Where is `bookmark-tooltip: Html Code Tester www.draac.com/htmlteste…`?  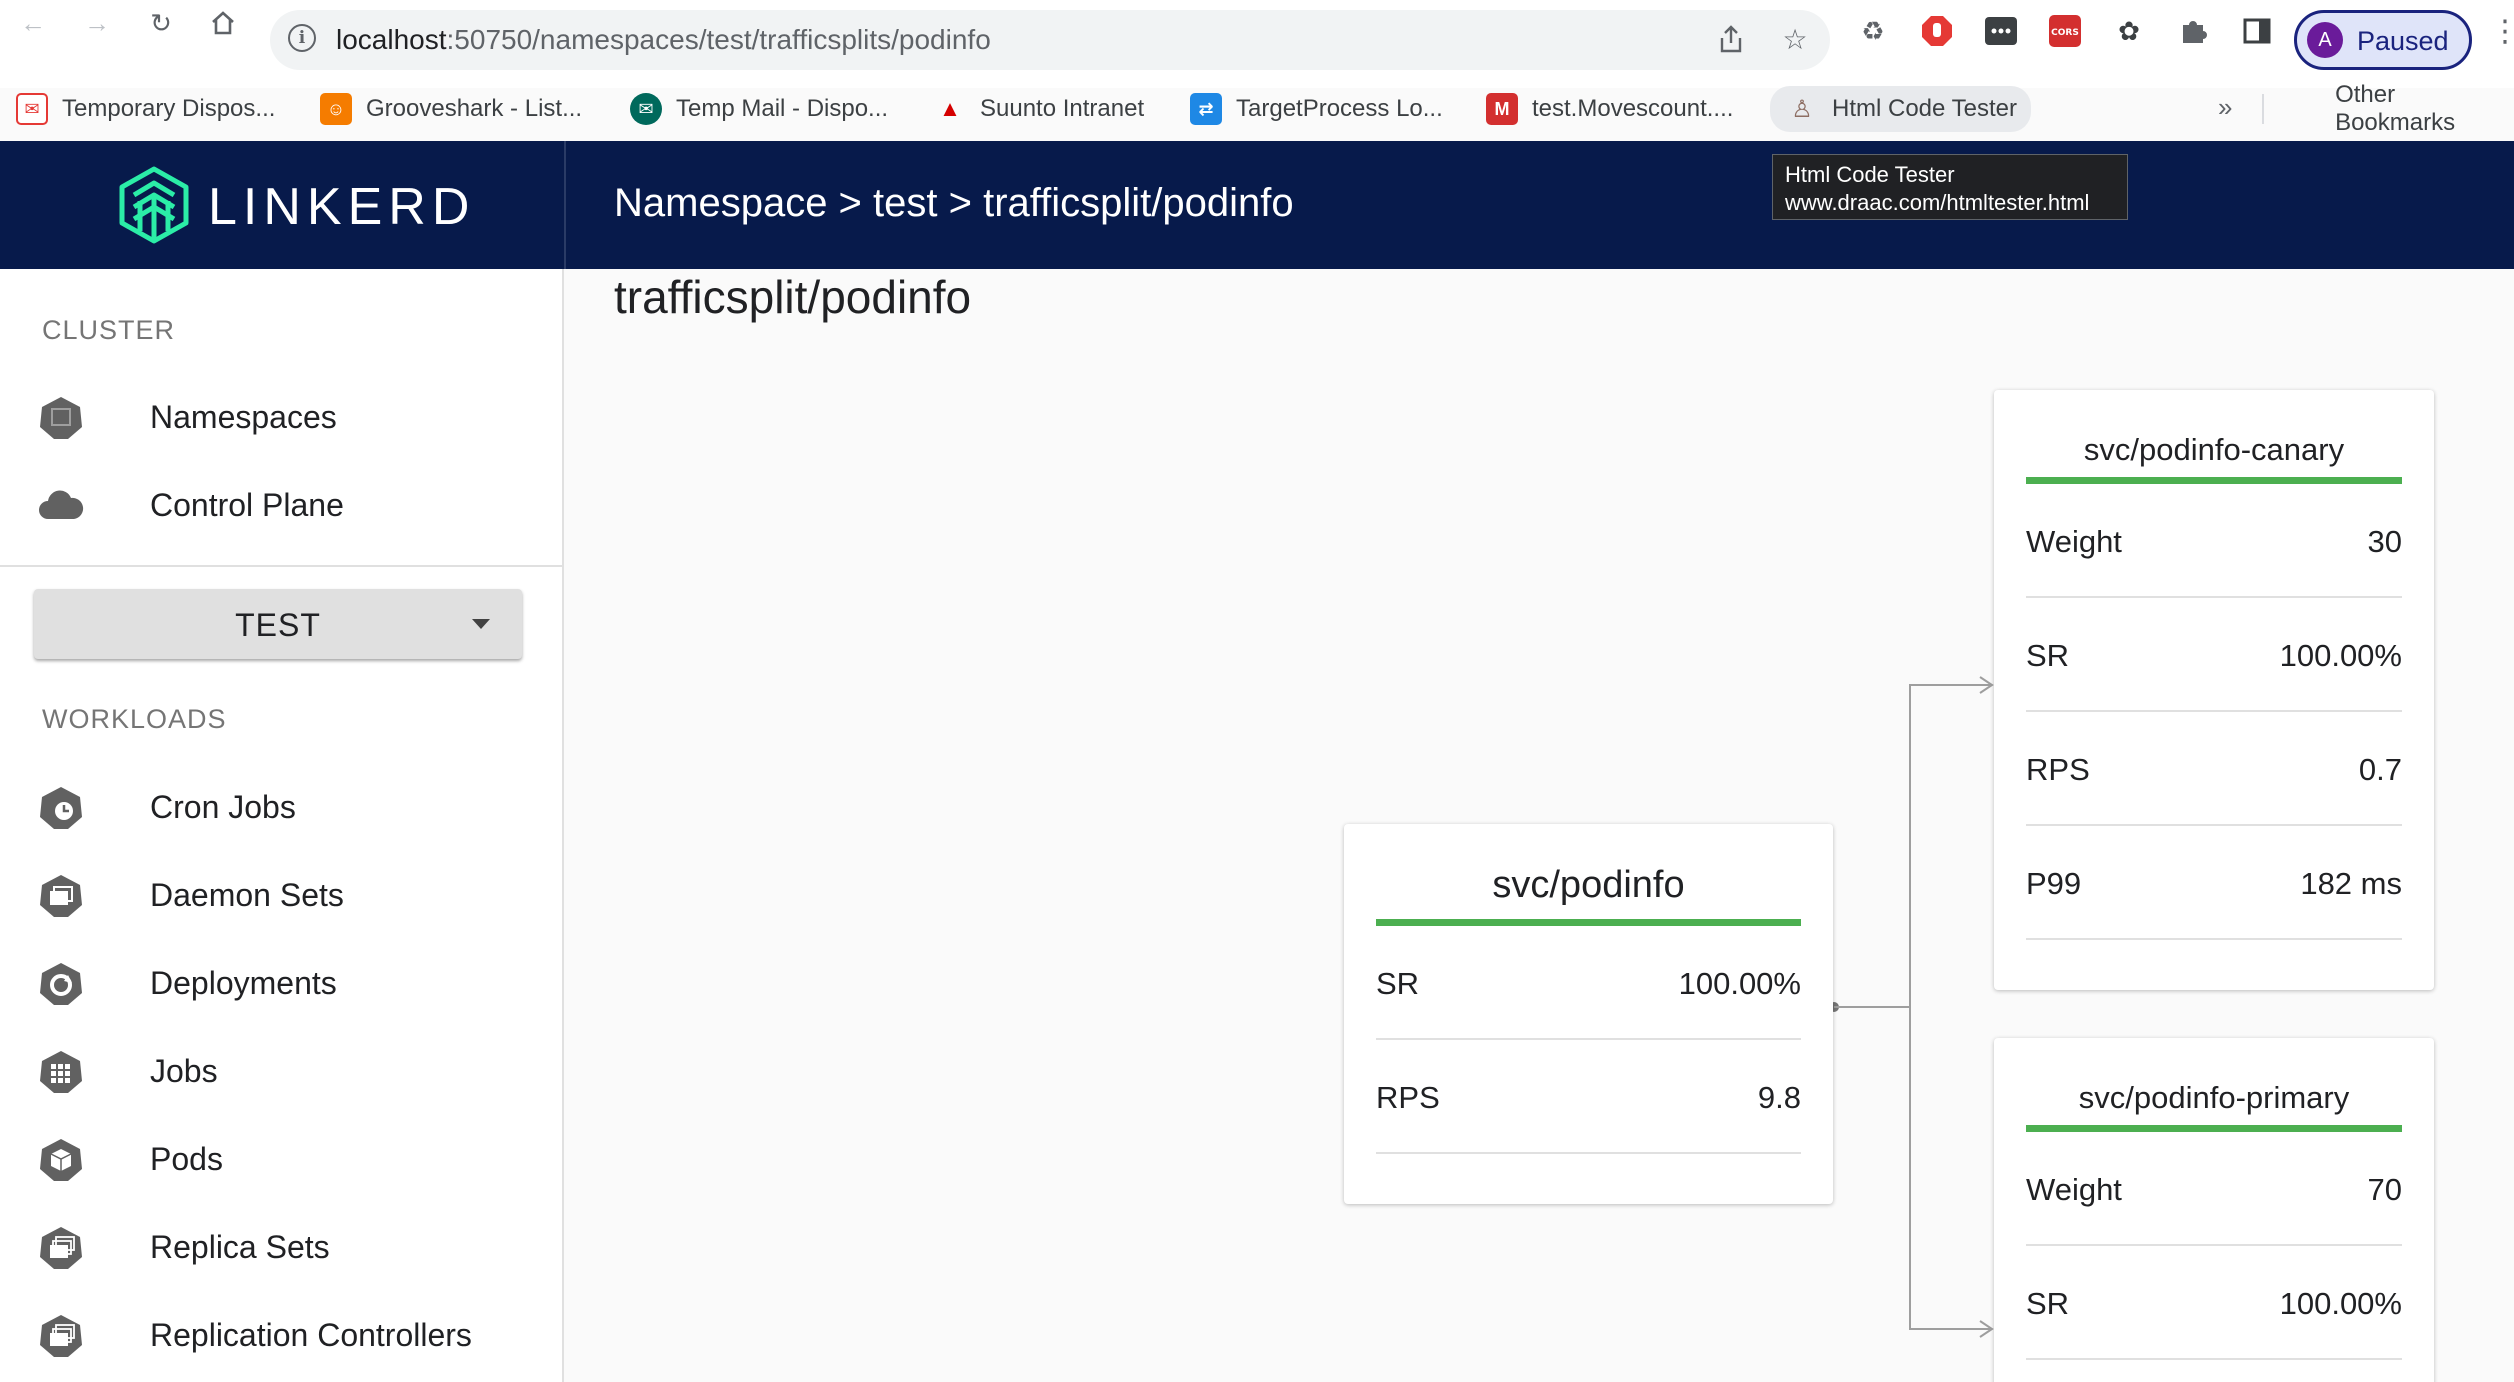 bookmark-tooltip: Html Code Tester www.draac.com/htmlteste… is located at coordinates (1950, 187).